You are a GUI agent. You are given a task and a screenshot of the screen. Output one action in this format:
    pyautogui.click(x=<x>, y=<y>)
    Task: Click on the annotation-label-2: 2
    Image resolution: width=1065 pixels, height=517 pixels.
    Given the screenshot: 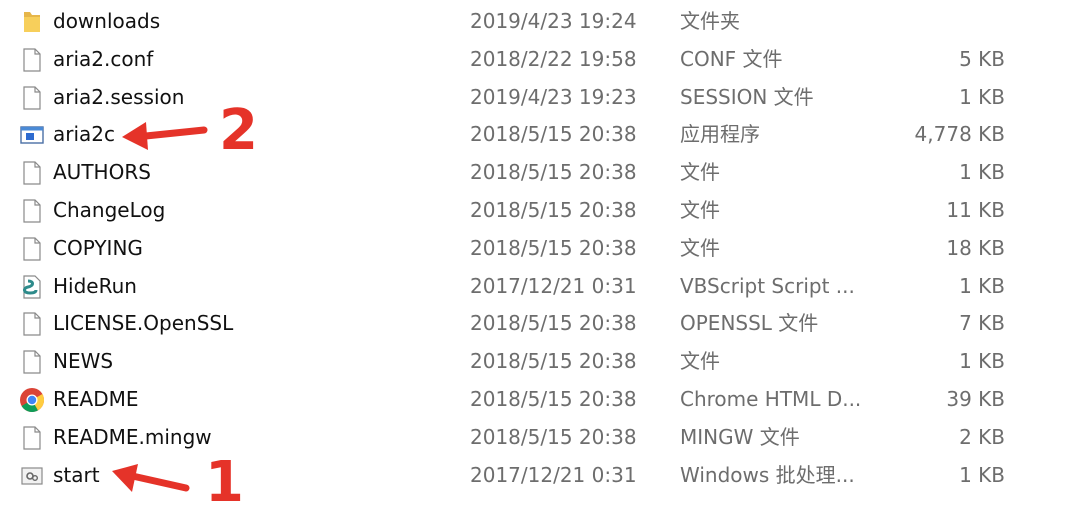 What is the action you would take?
    pyautogui.click(x=238, y=130)
    